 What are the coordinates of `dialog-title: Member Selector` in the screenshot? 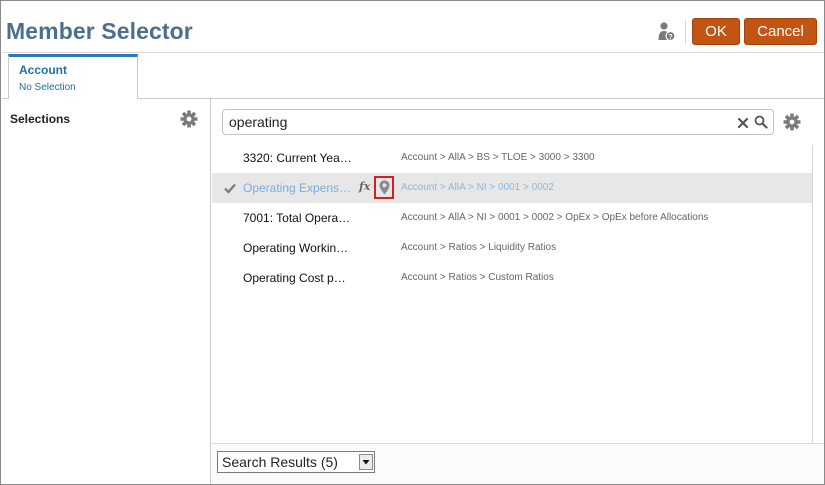 It's located at (99, 31).